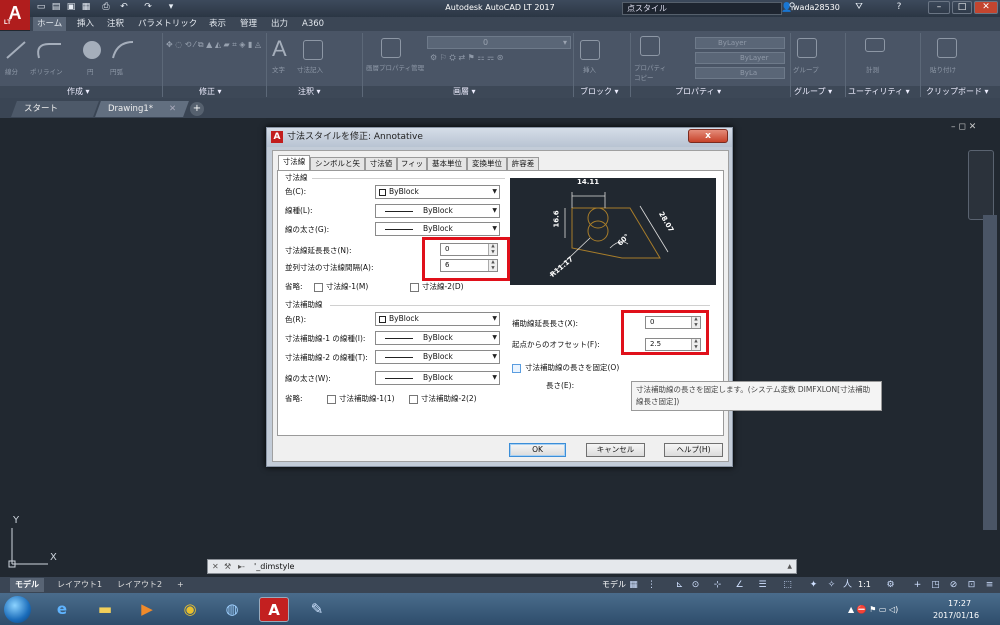  I want to click on tab-insert: 挿入, so click(85, 24).